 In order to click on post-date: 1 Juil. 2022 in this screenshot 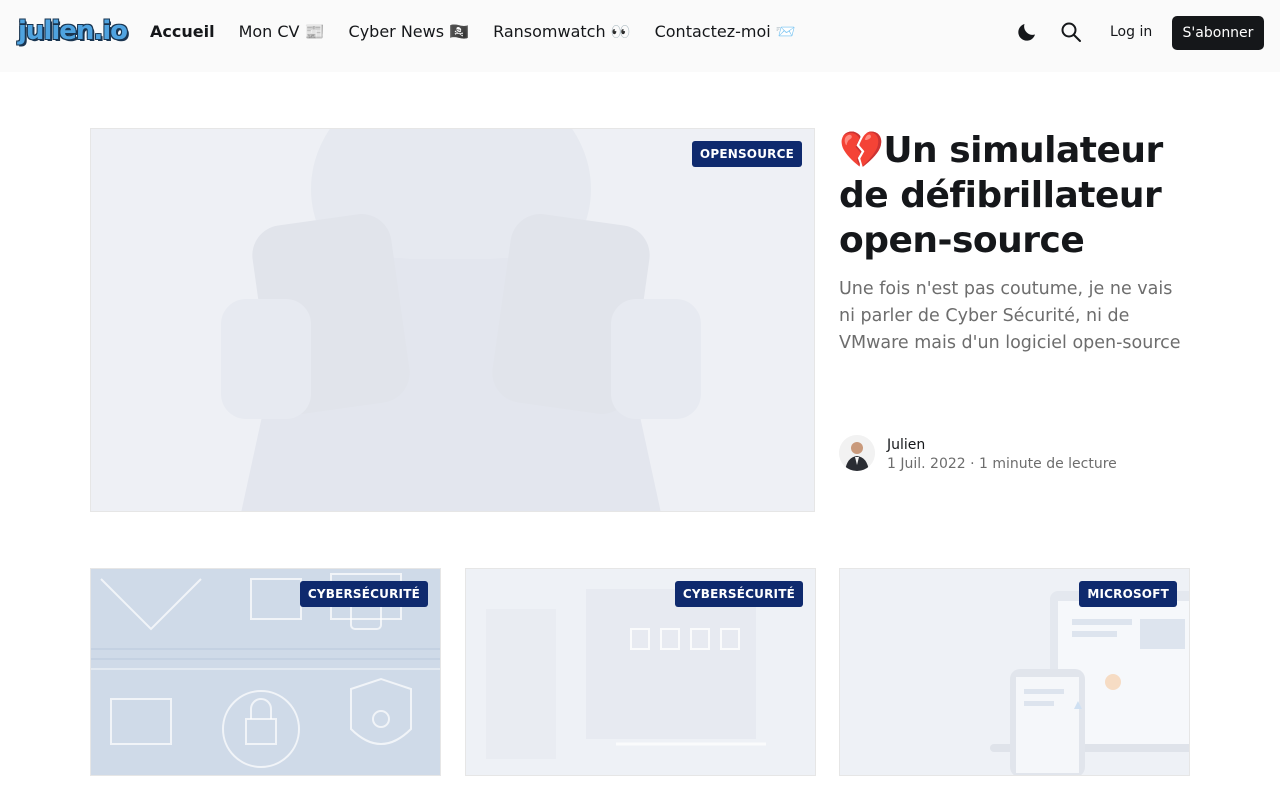, I will do `click(926, 464)`.